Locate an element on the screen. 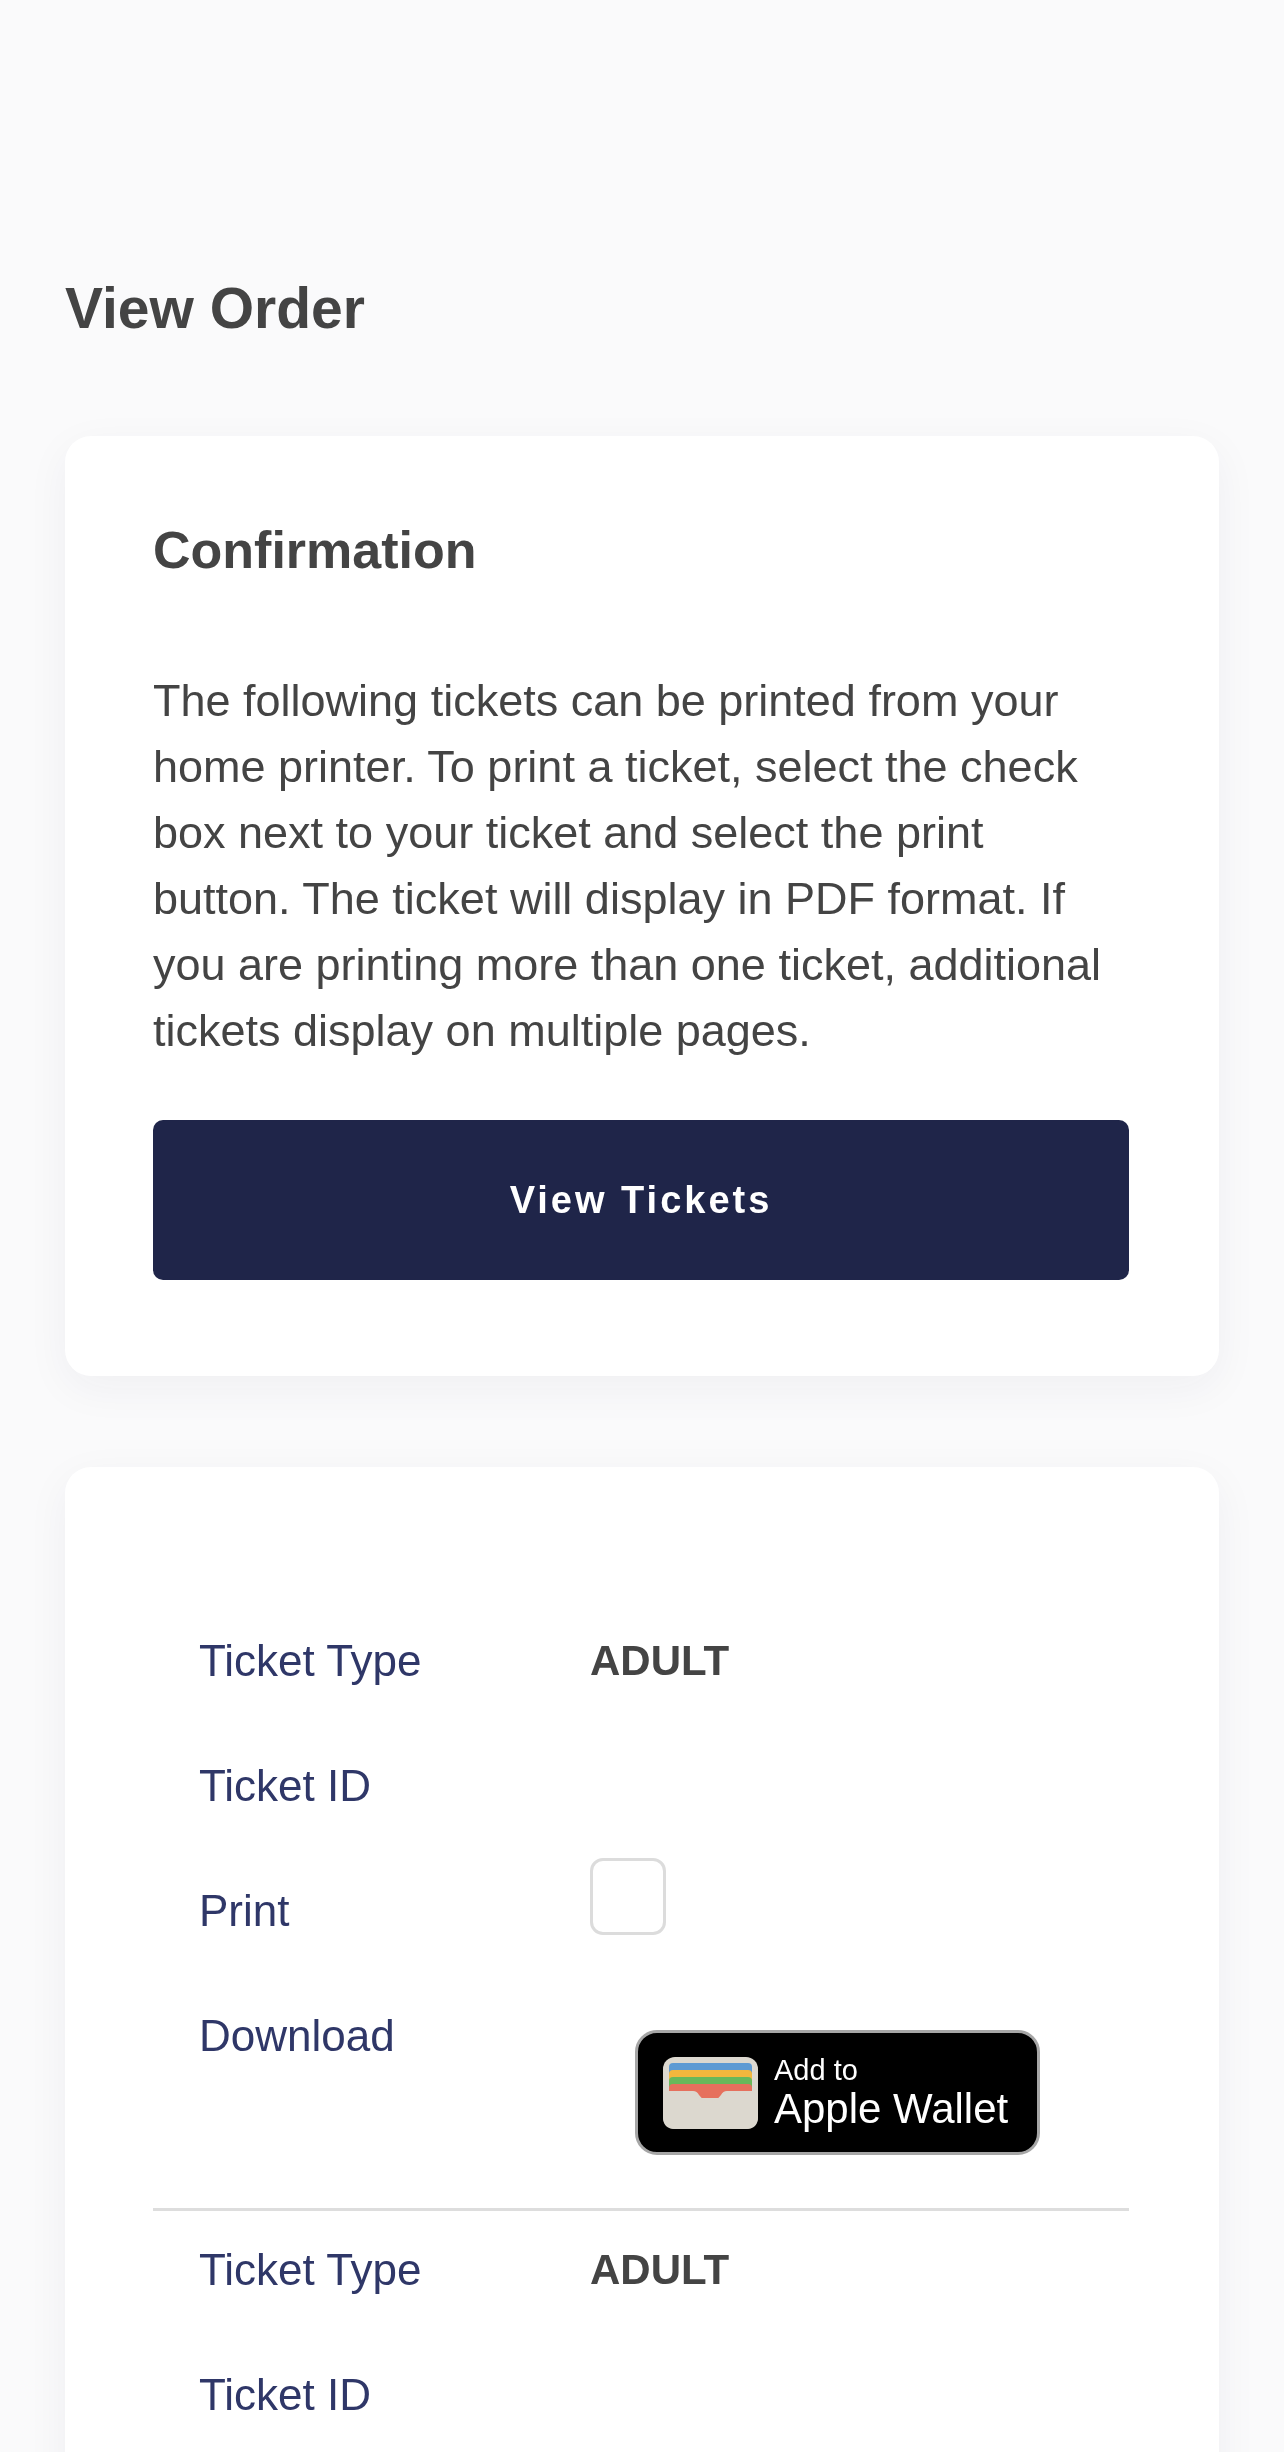  page-title: View Order is located at coordinates (215, 308).